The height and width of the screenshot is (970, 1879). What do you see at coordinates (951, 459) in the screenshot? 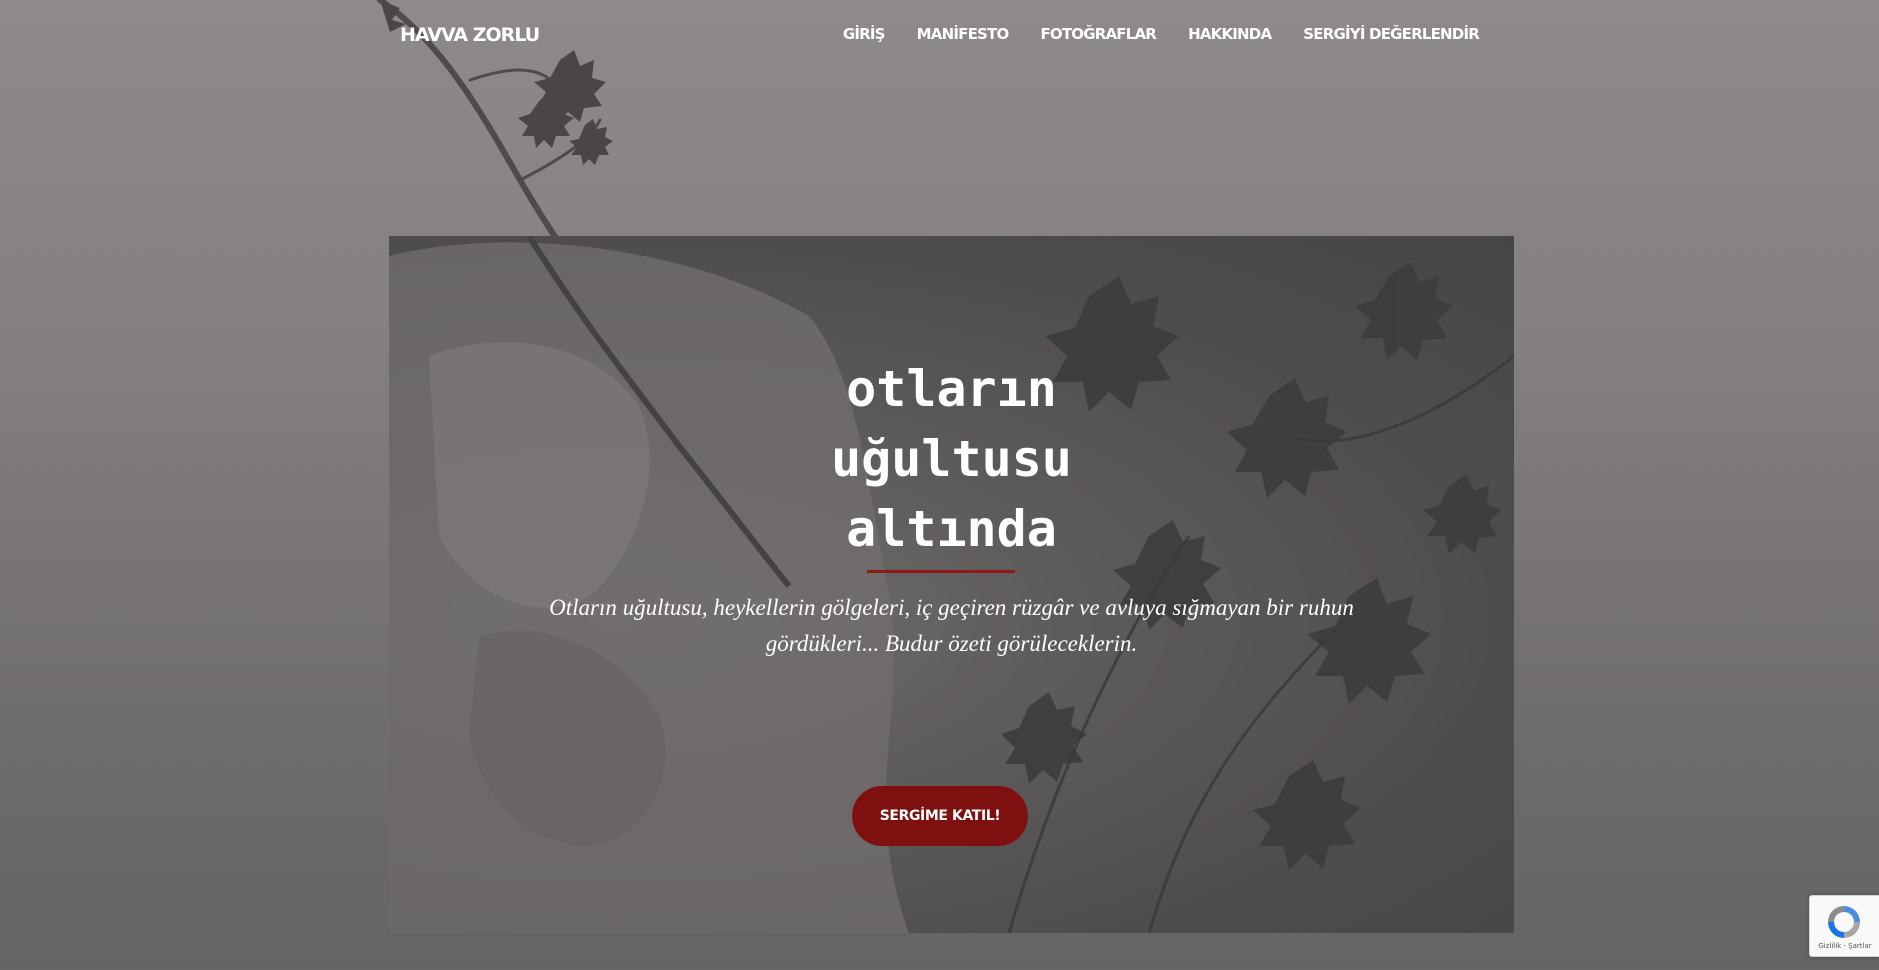
I see `hero-title: otların uğultusu altında` at bounding box center [951, 459].